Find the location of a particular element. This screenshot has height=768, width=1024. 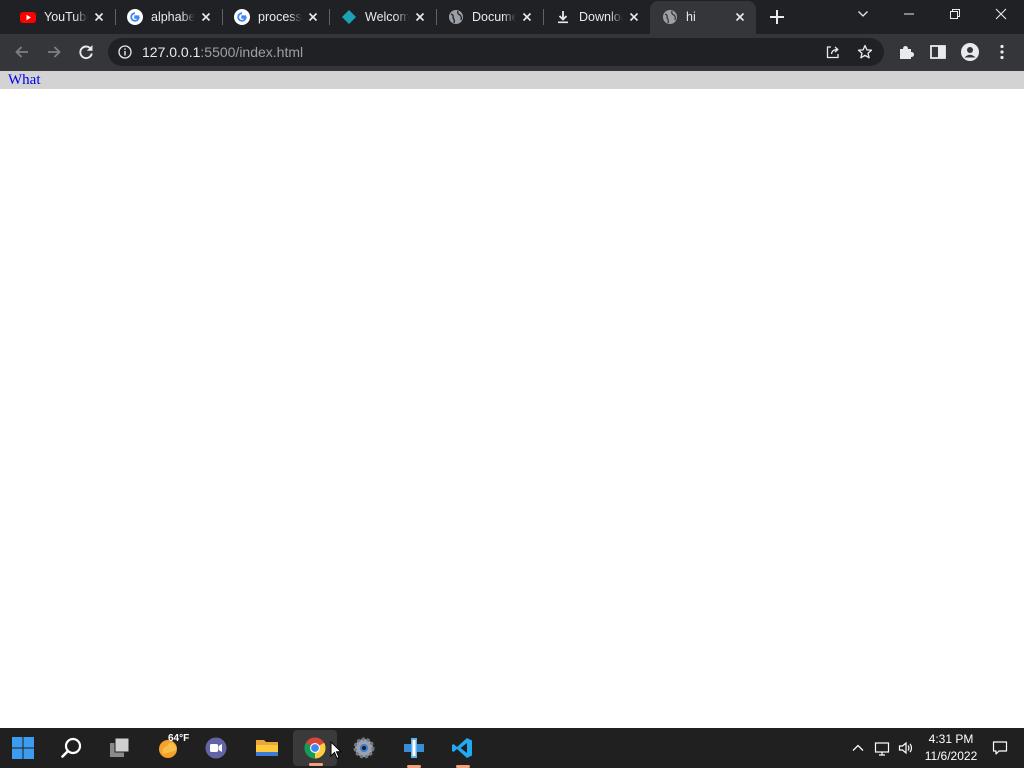

network-tool-icon is located at coordinates (414, 748).